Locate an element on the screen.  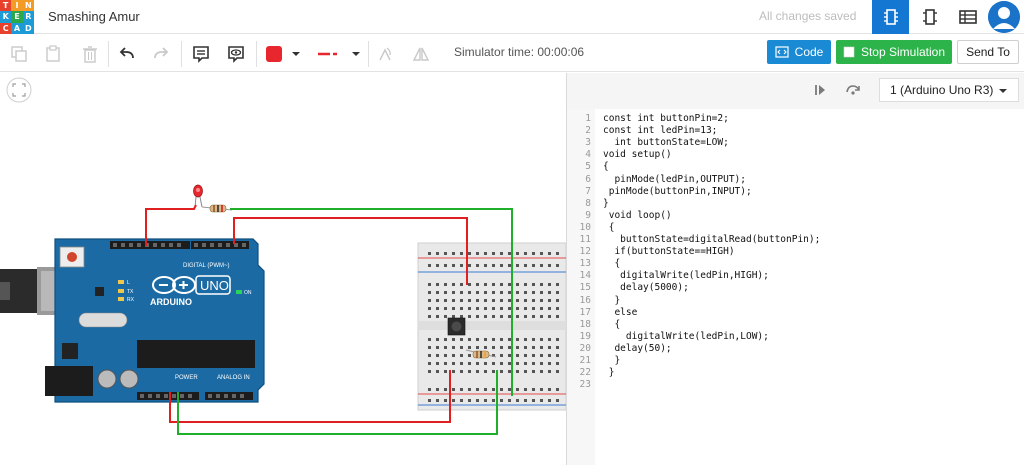
user-avatar is located at coordinates (1004, 17).